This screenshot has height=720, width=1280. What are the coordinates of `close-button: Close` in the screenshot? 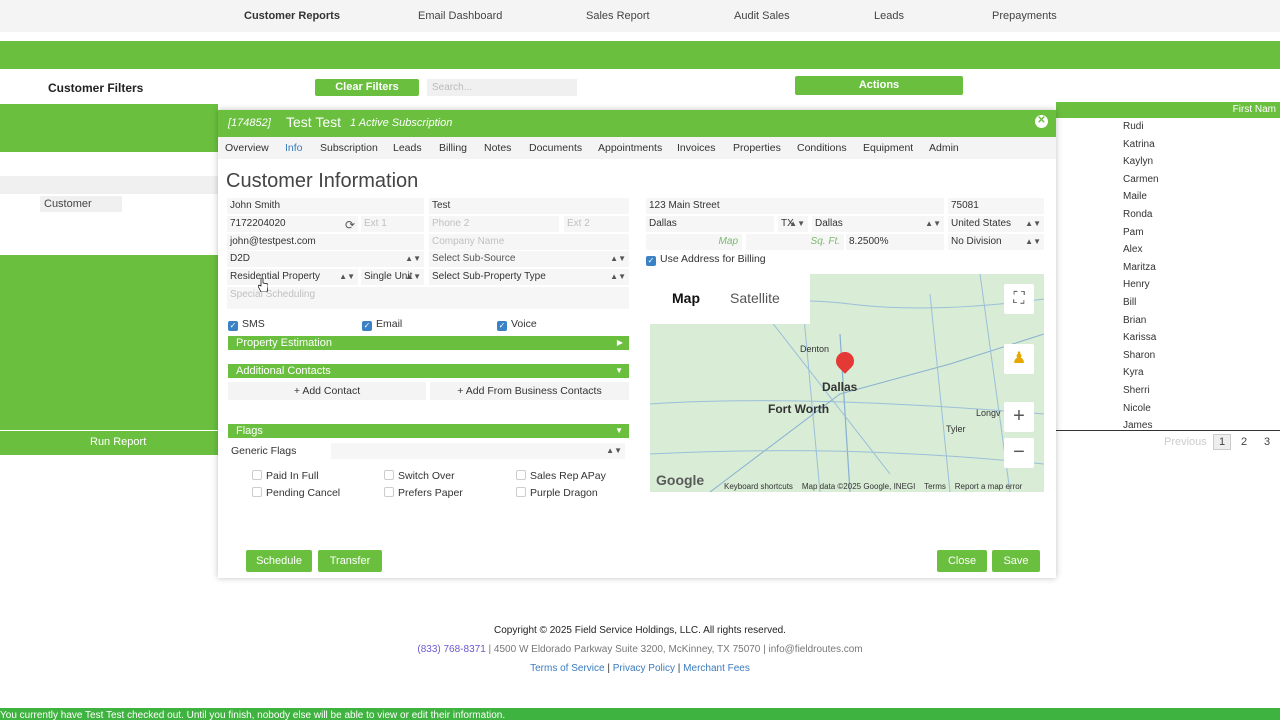 It's located at (962, 561).